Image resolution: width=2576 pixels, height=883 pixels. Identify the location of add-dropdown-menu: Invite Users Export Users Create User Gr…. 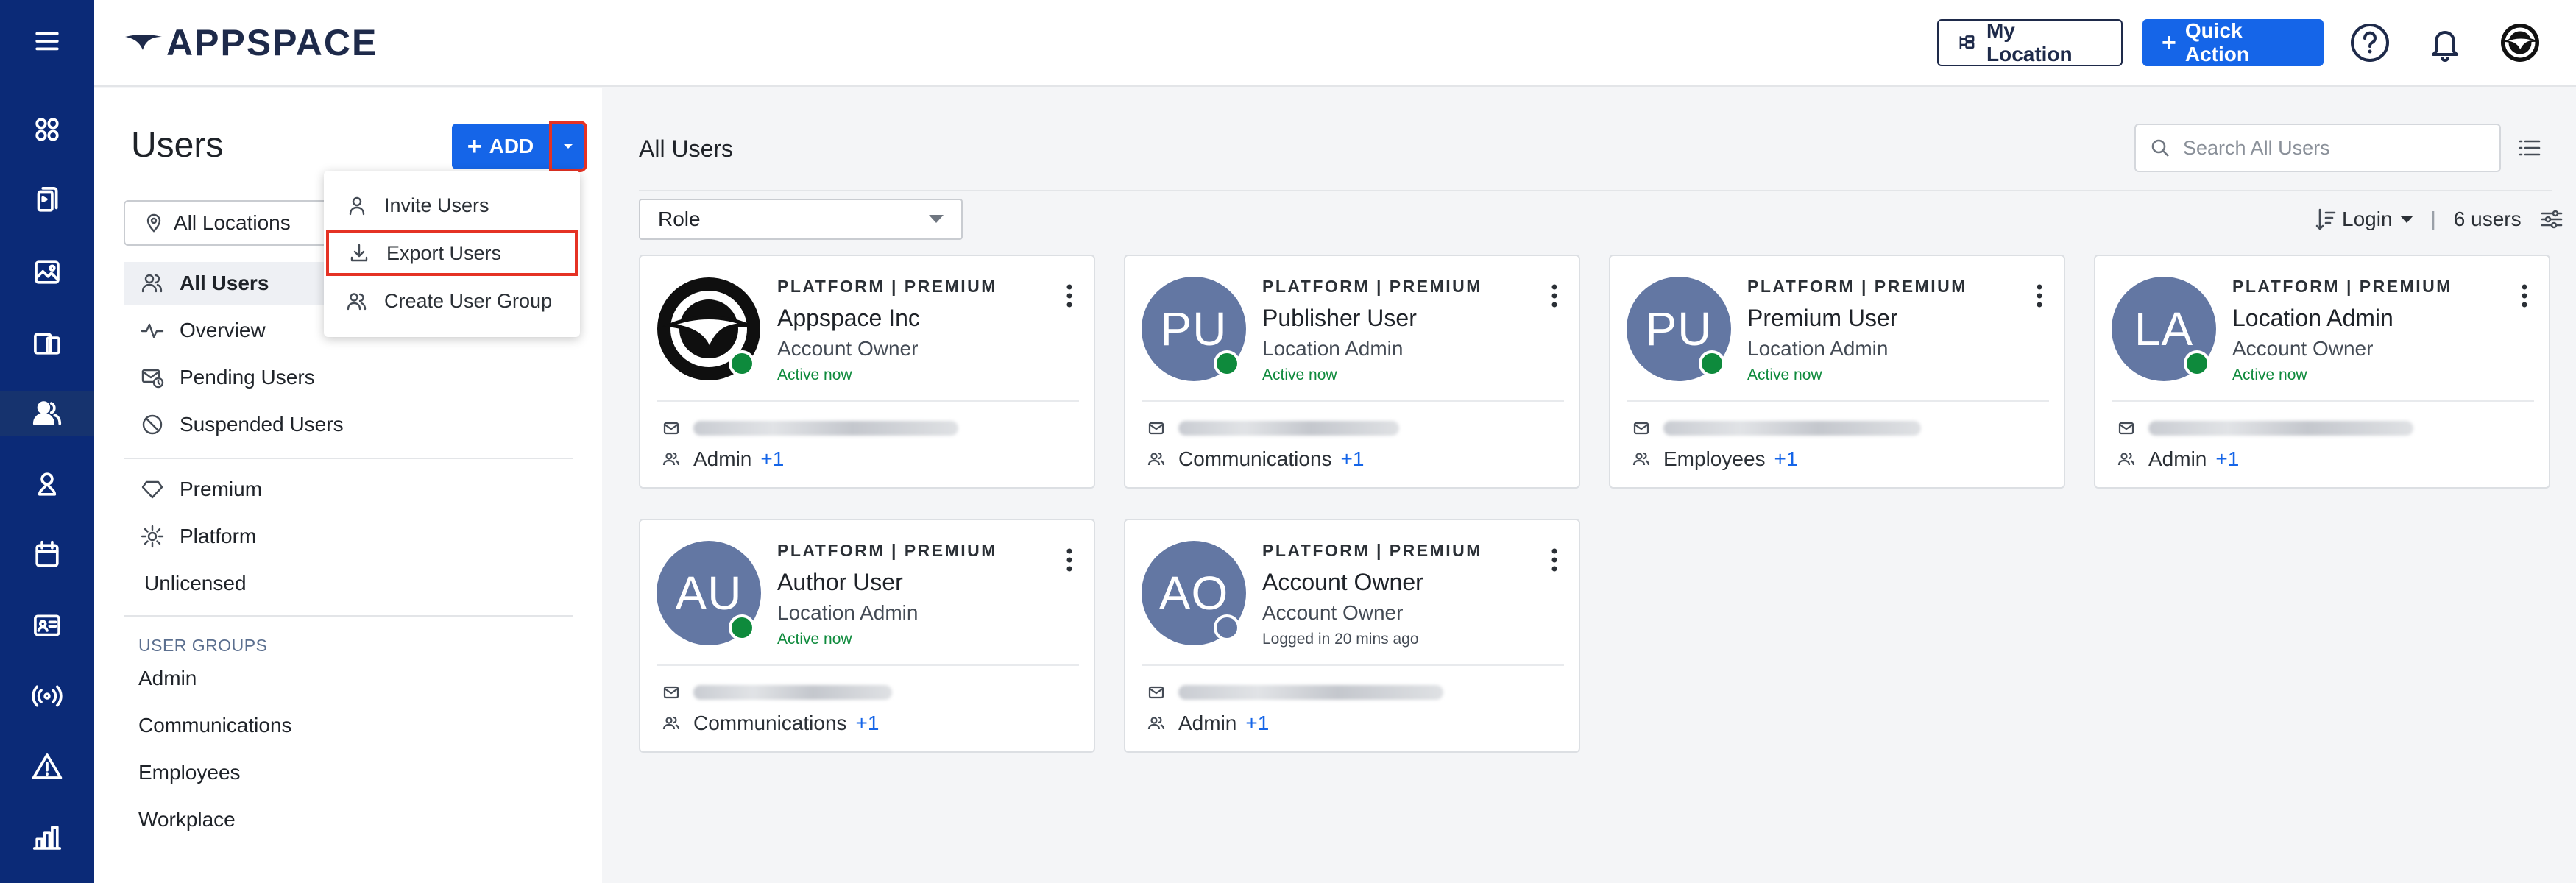
(452, 254).